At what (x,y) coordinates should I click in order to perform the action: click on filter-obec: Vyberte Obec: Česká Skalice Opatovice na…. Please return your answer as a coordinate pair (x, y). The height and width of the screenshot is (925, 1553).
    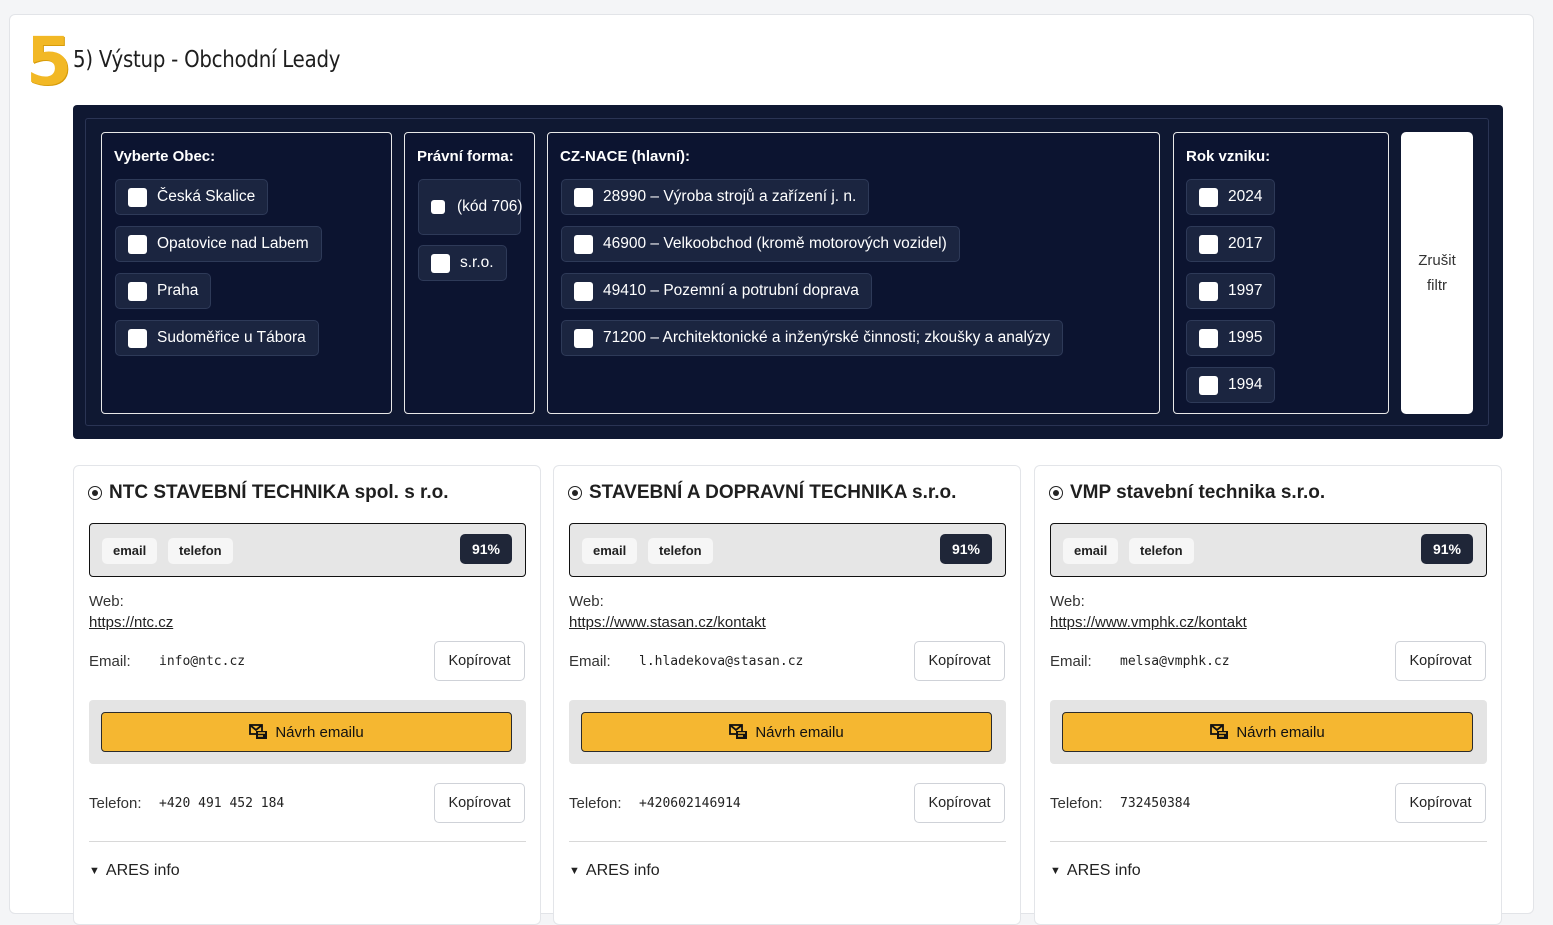
    Looking at the image, I should click on (246, 273).